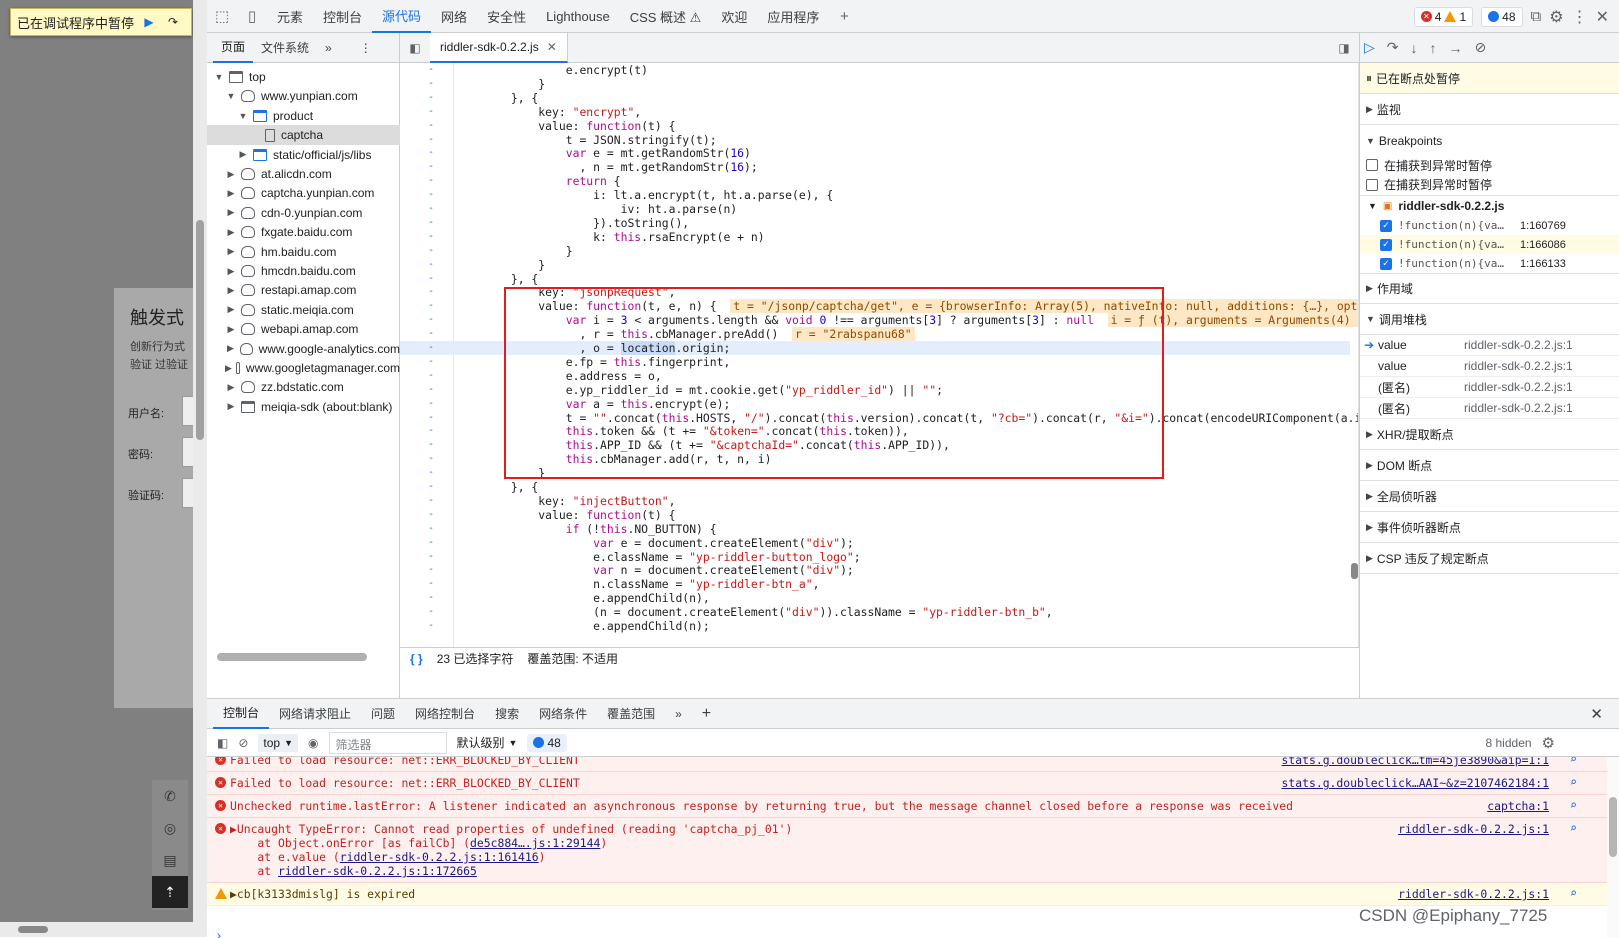  I want to click on code-line: - }, {, so click(875, 279).